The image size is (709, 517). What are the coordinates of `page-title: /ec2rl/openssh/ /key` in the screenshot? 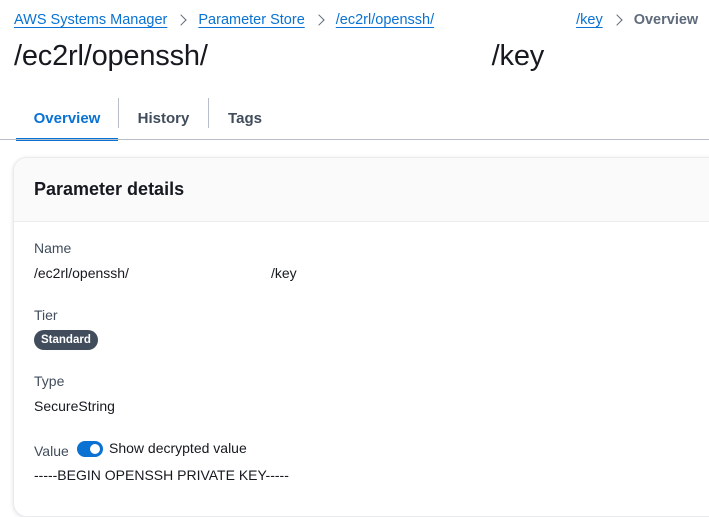 It's located at (279, 56).